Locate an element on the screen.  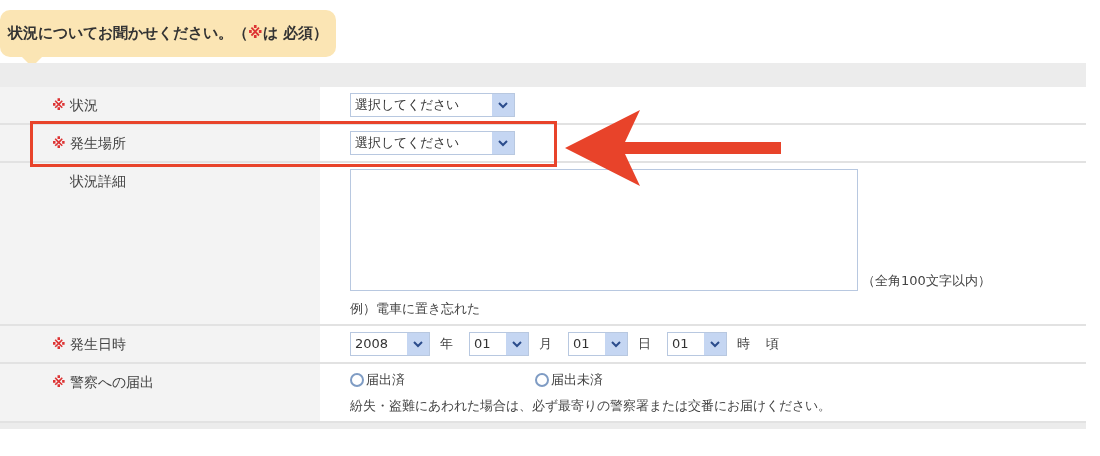
char-limit-note: （全角100文字以内） is located at coordinates (926, 281).